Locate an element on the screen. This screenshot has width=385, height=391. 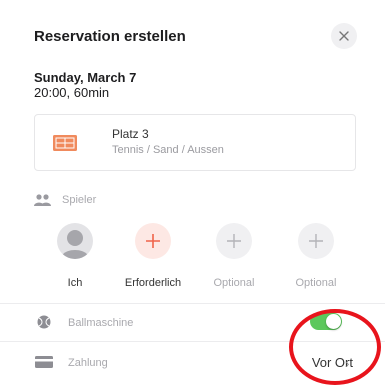
player-slot-label: Ich is located at coordinates (75, 283).